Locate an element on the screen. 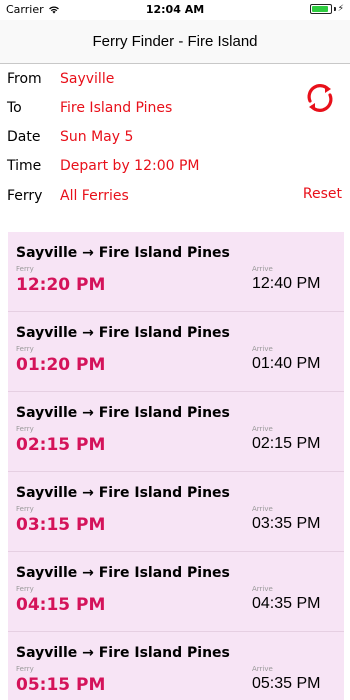 This screenshot has height=700, width=350. date-label: Date is located at coordinates (24, 137).